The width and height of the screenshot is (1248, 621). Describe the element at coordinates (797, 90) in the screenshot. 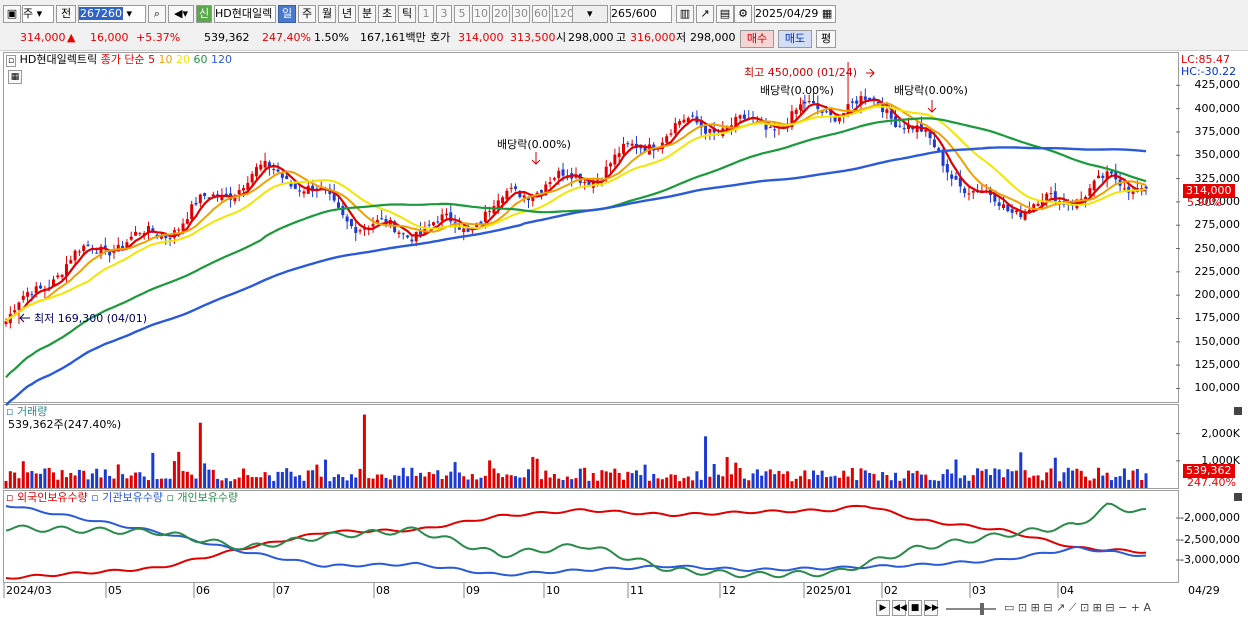

I see `annotation-label: 배당락(0.00%)` at that location.